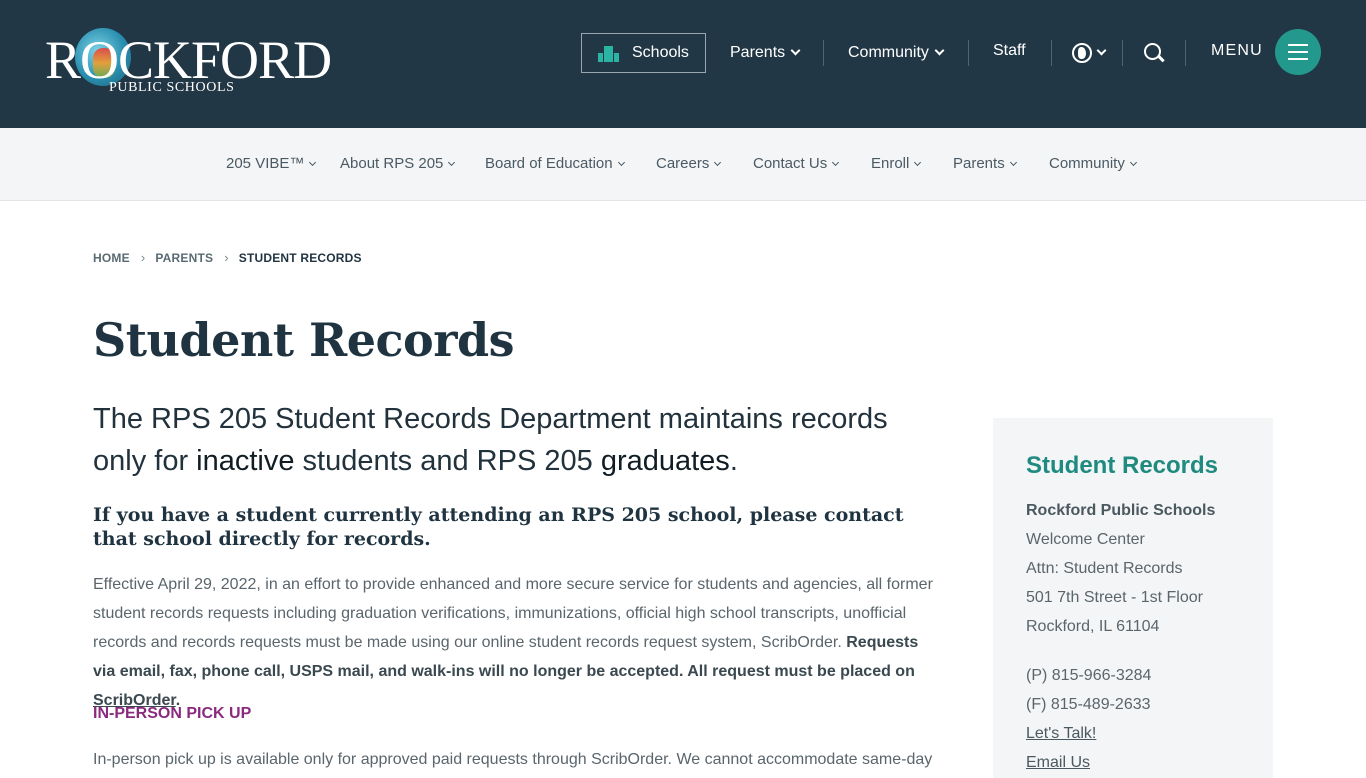 Image resolution: width=1366 pixels, height=778 pixels. Describe the element at coordinates (790, 163) in the screenshot. I see `subnav-label: Contact Us` at that location.